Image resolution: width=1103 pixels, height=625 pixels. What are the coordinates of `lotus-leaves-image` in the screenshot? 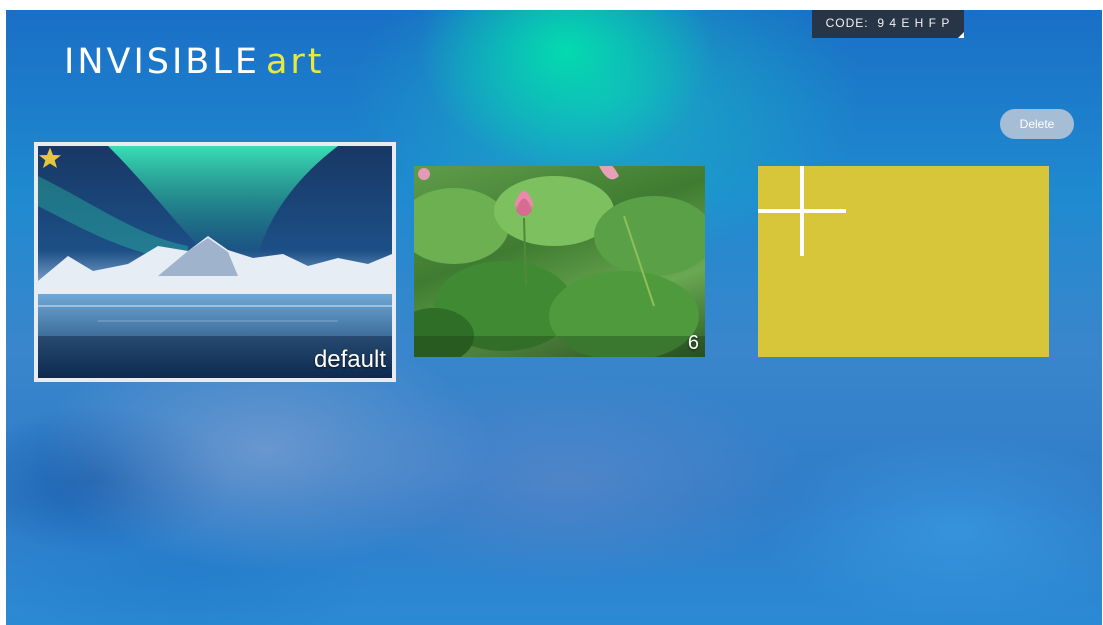 It's located at (559, 261).